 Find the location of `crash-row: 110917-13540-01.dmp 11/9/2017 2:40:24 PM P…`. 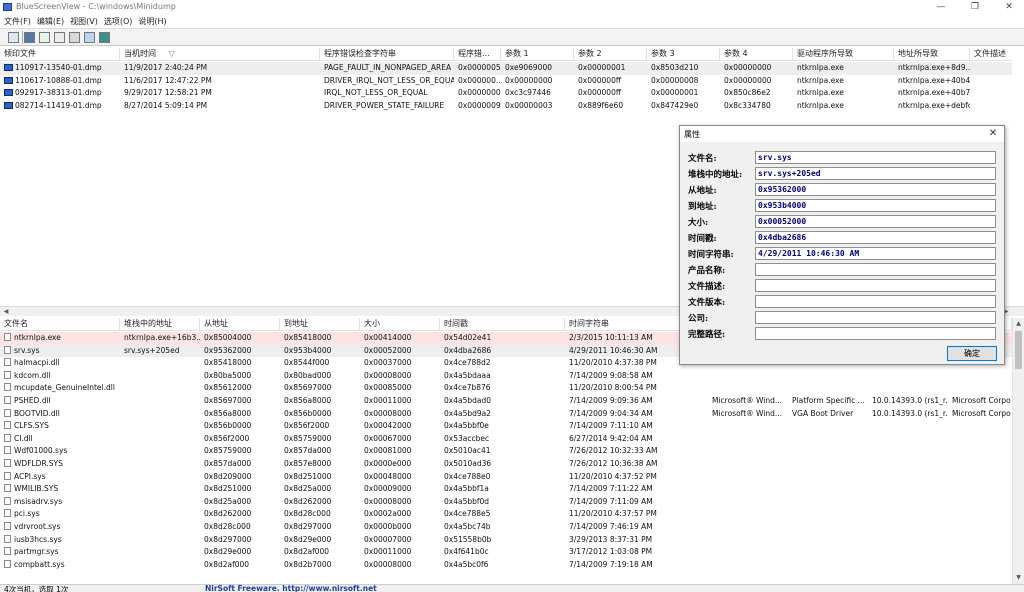

crash-row: 110917-13540-01.dmp 11/9/2017 2:40:24 PM P… is located at coordinates (506, 68).